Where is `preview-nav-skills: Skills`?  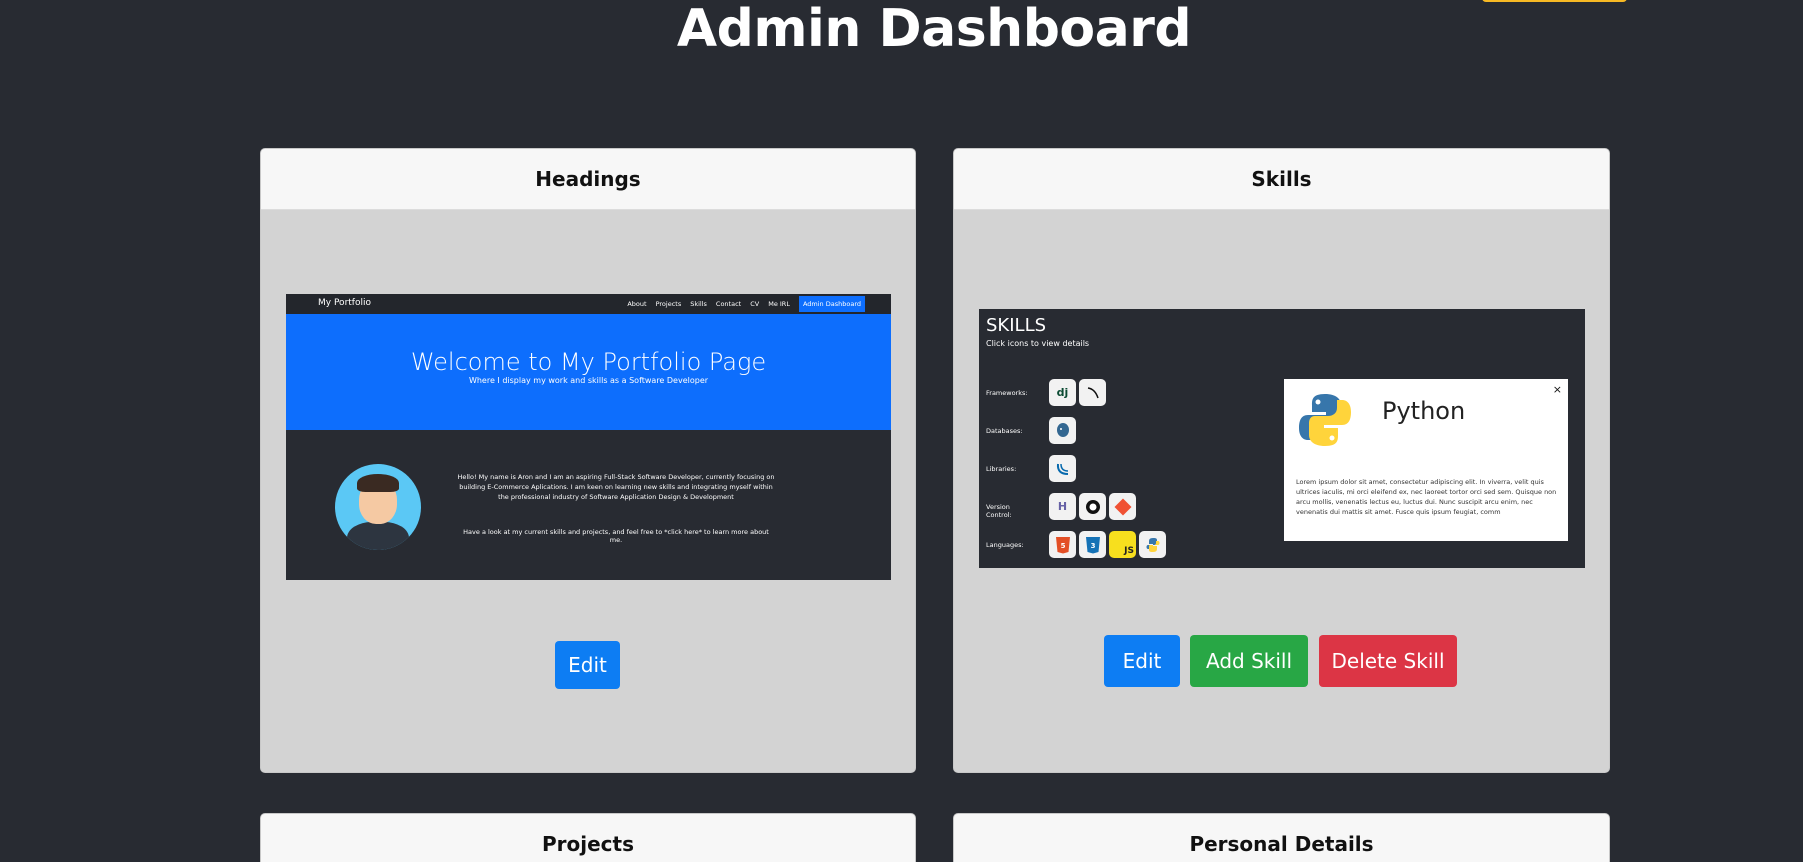 preview-nav-skills: Skills is located at coordinates (698, 304).